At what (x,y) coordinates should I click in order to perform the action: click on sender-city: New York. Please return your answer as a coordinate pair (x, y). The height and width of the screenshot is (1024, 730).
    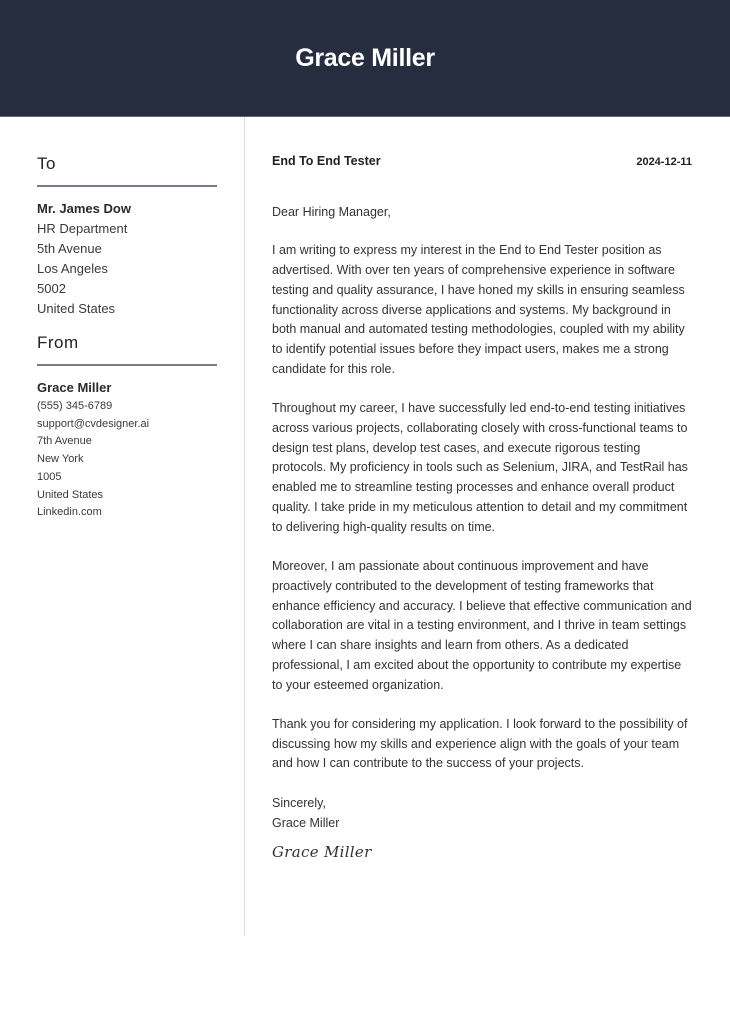
    Looking at the image, I should click on (60, 459).